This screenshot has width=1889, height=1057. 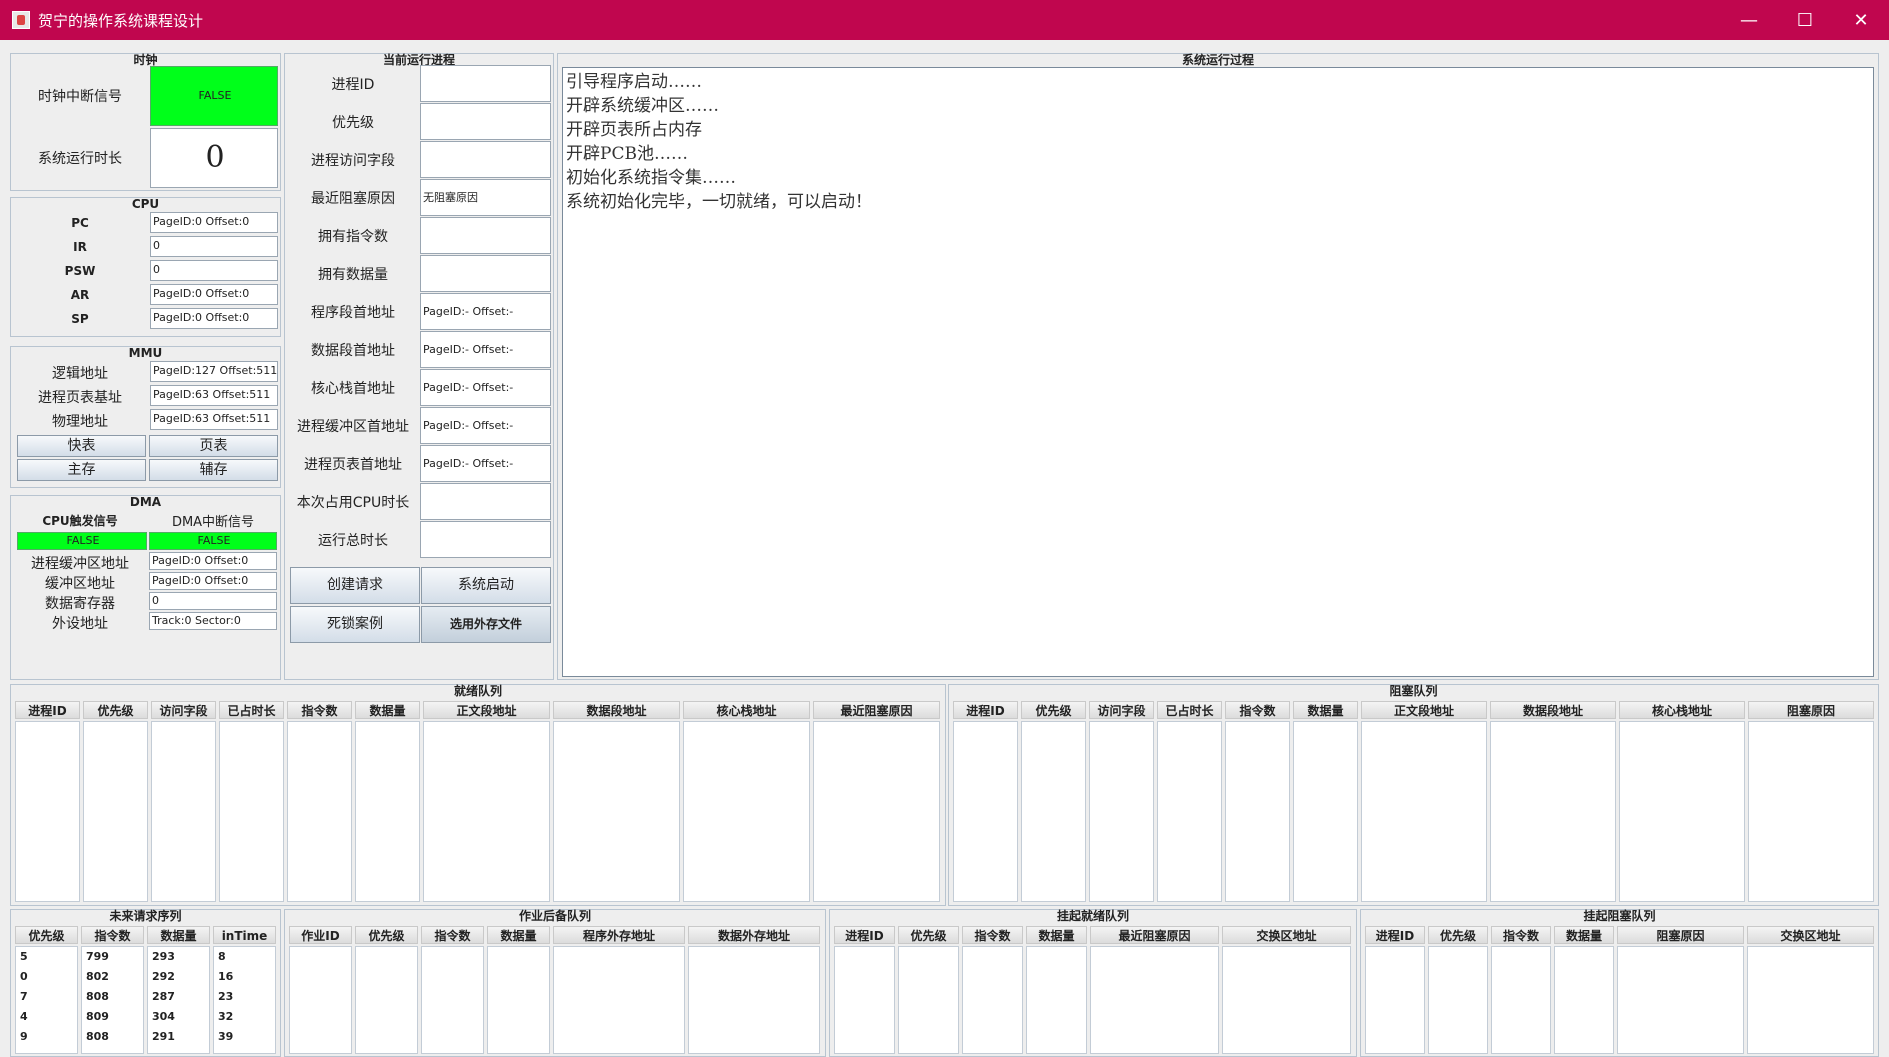 I want to click on page-table-button: 页表, so click(x=213, y=446).